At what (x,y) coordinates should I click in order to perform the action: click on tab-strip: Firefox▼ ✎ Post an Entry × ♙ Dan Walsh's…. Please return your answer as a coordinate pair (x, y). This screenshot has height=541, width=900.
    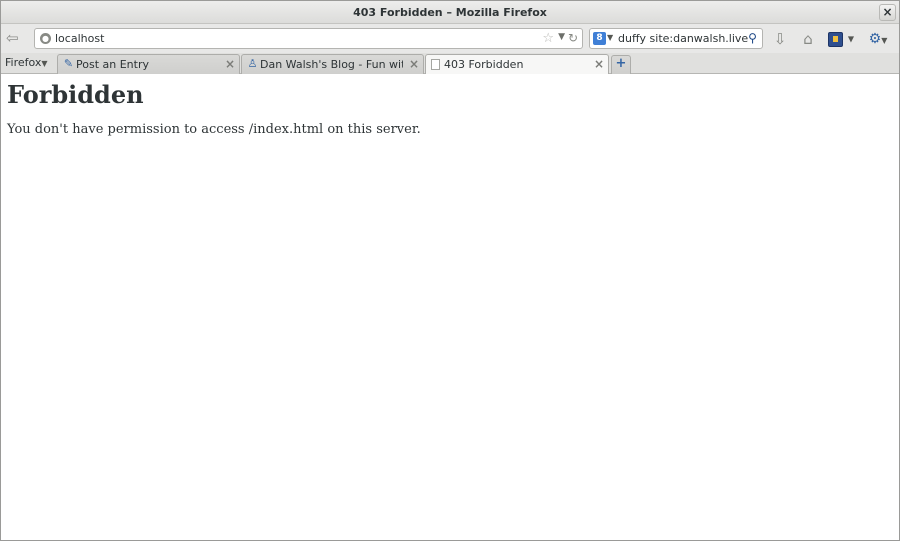
    Looking at the image, I should click on (450, 64).